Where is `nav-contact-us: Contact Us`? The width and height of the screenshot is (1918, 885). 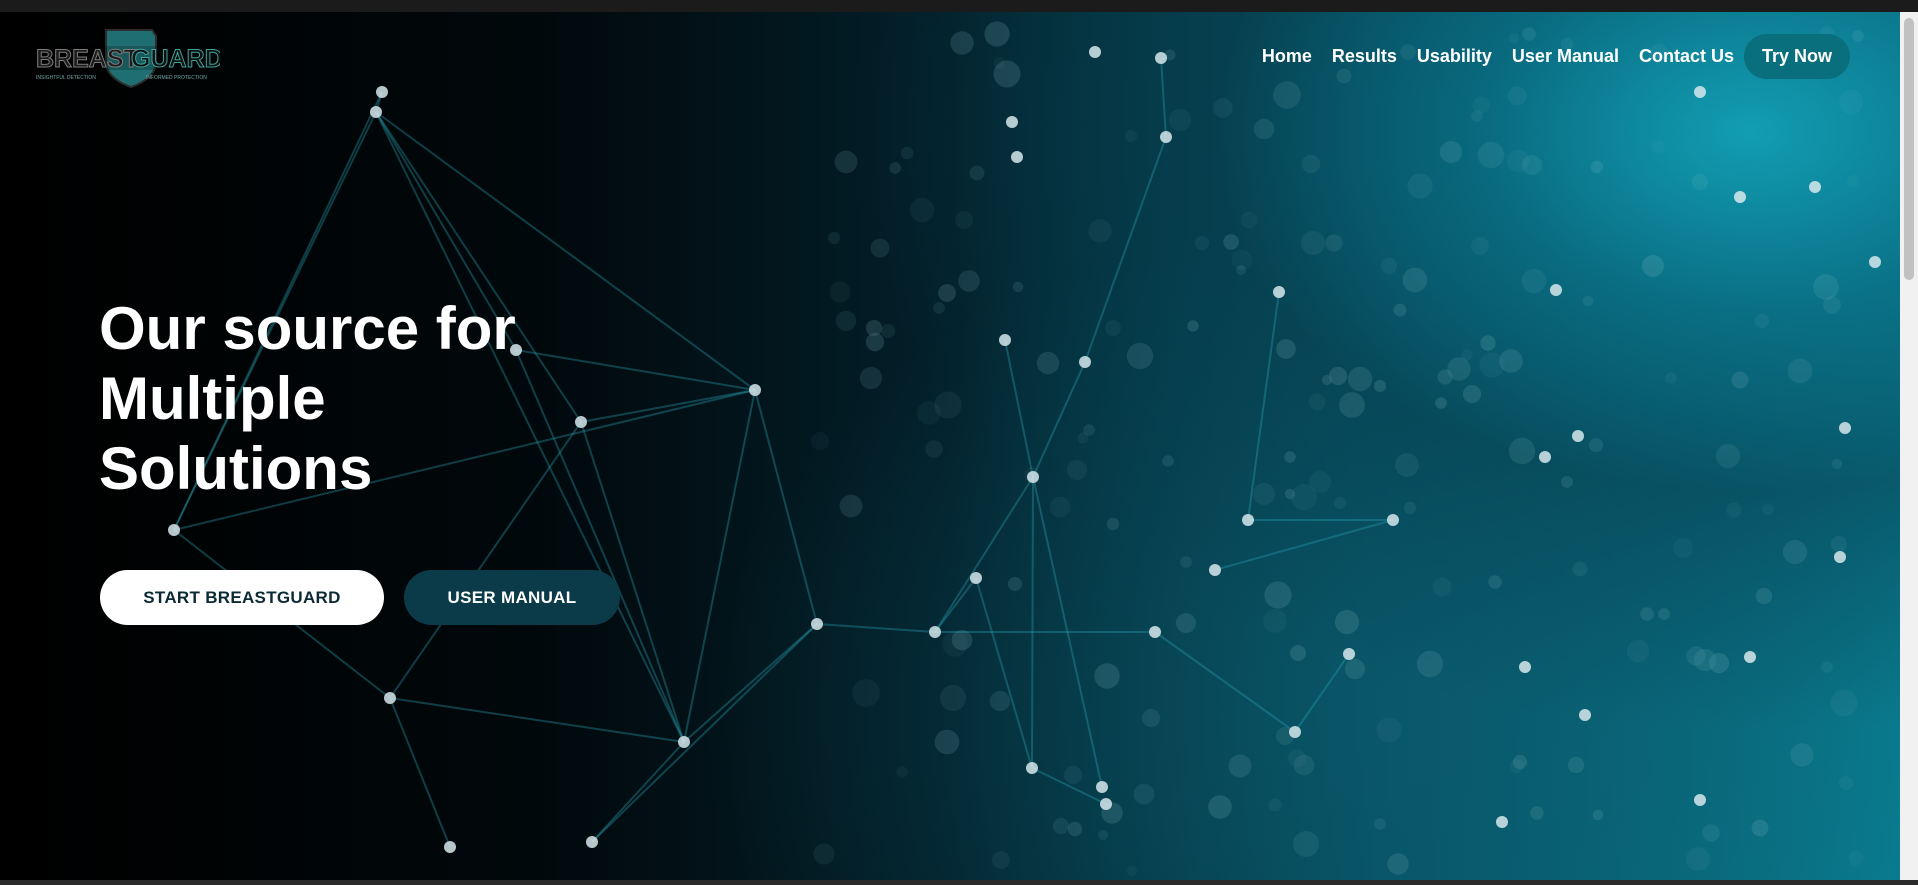 nav-contact-us: Contact Us is located at coordinates (1686, 56).